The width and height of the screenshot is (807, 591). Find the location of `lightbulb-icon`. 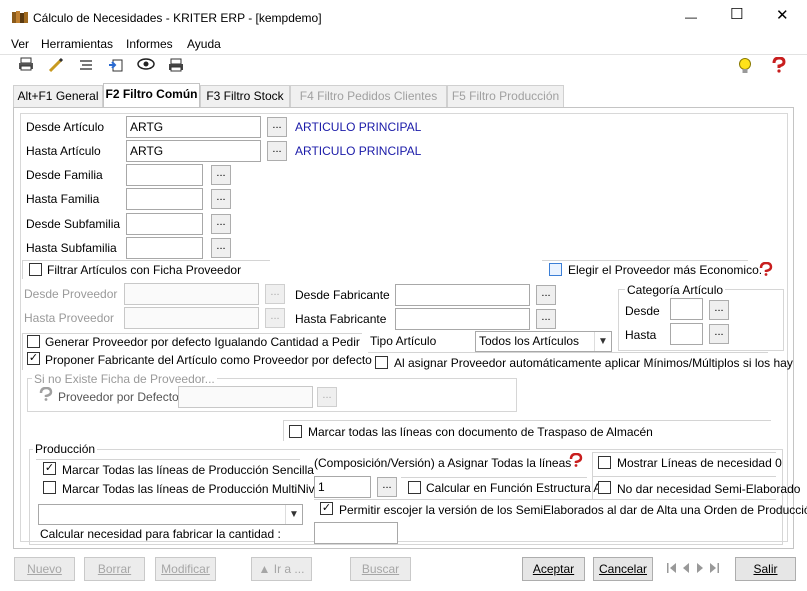

lightbulb-icon is located at coordinates (745, 67).